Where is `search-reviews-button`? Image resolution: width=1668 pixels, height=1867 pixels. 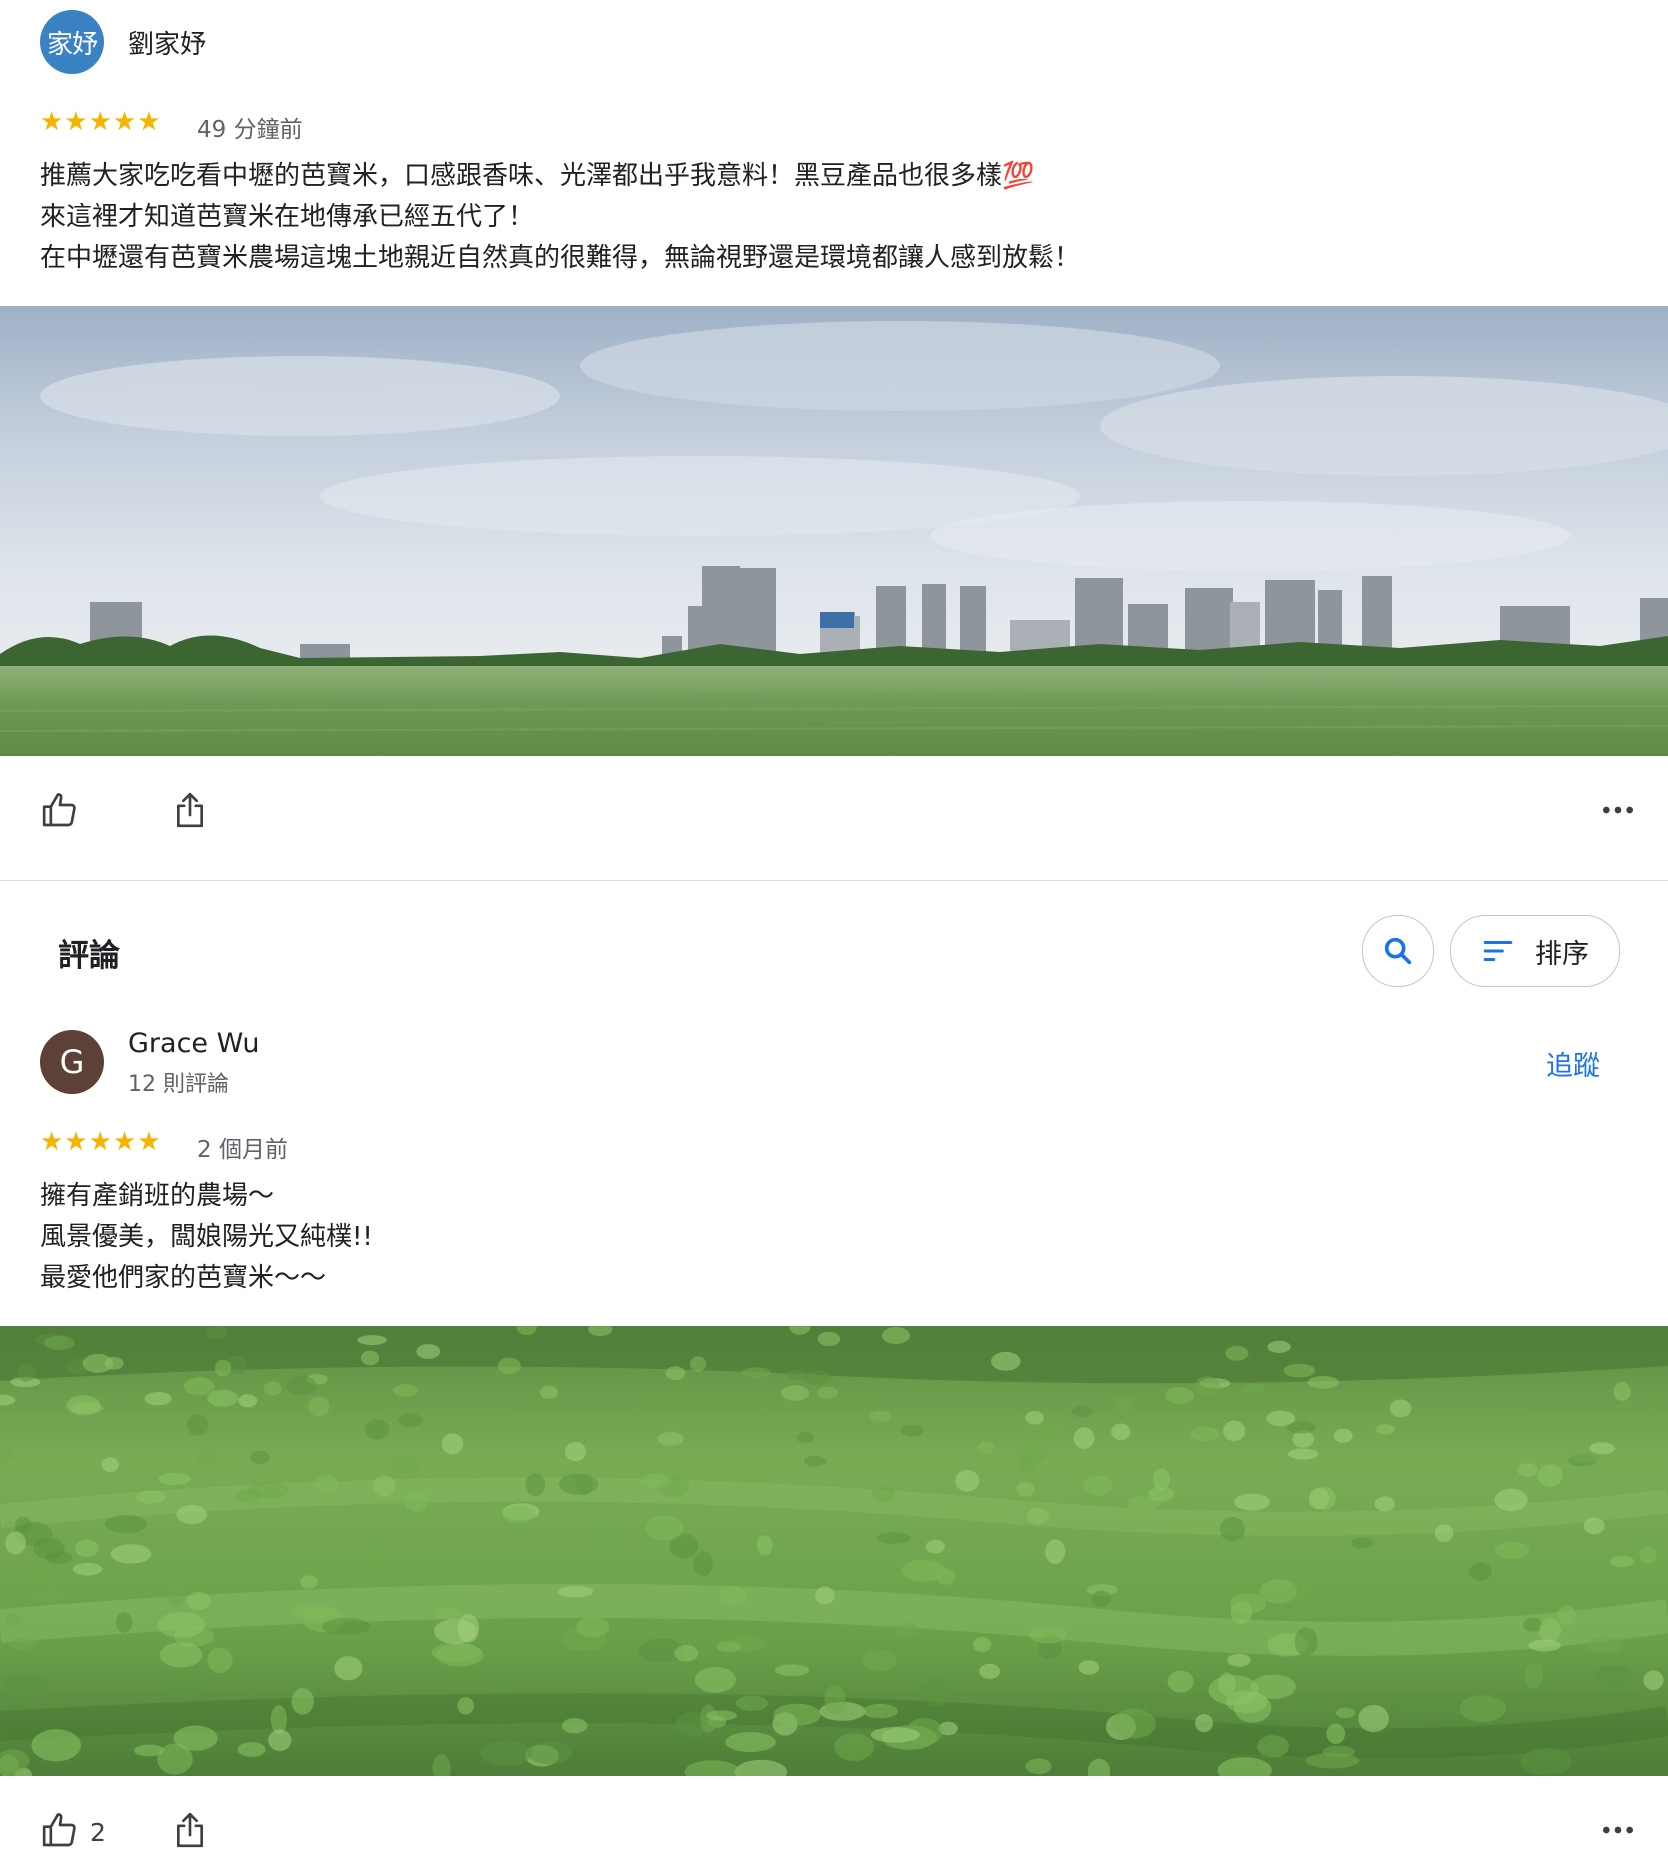 search-reviews-button is located at coordinates (1398, 951).